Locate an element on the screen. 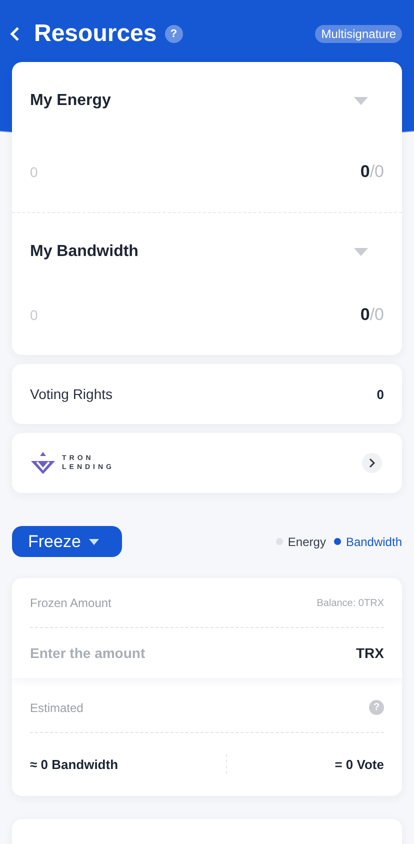 The image size is (414, 844). voting-value: 0 is located at coordinates (380, 394).